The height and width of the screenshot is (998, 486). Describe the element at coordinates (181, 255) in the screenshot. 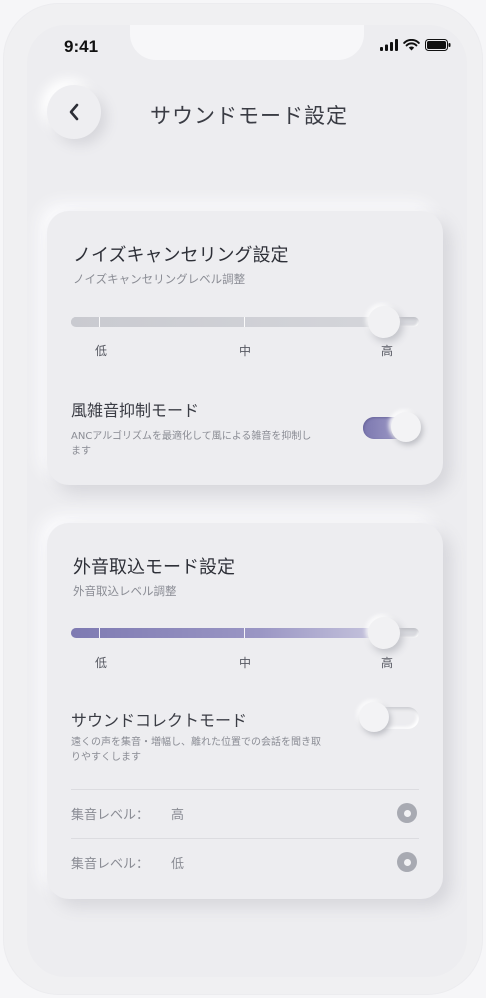

I see `anc-card-title: ノイズキャンセリング設定` at that location.